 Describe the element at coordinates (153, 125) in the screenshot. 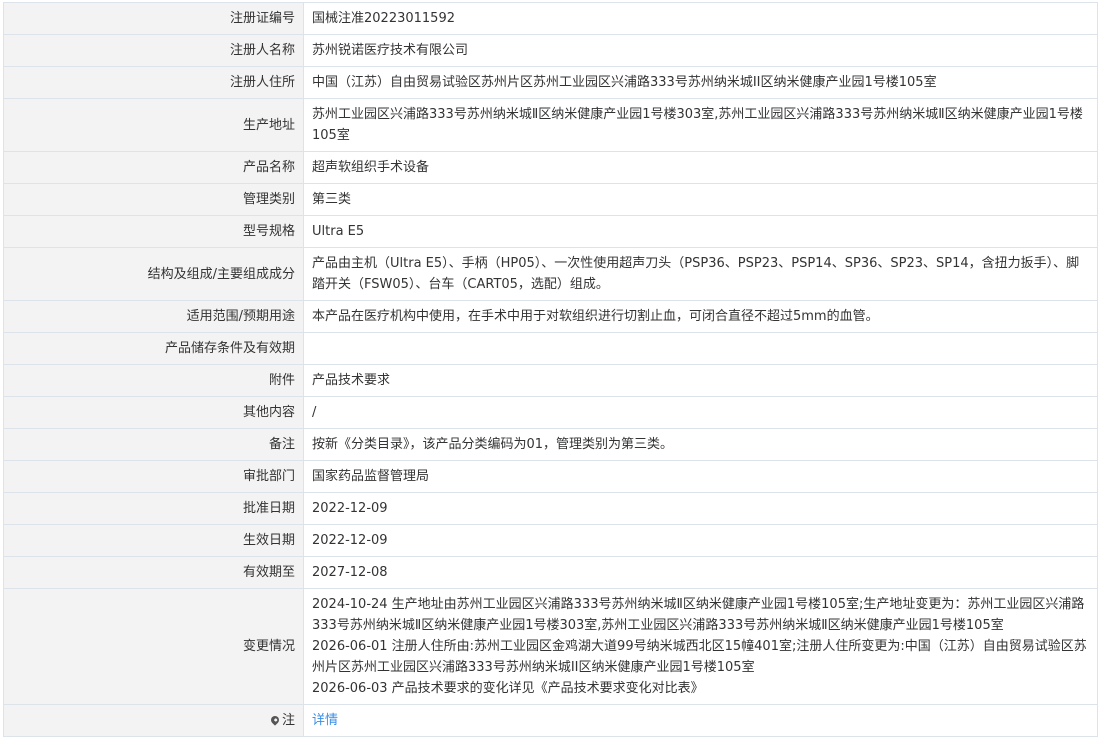

I see `production-address-label: 生产地址` at that location.